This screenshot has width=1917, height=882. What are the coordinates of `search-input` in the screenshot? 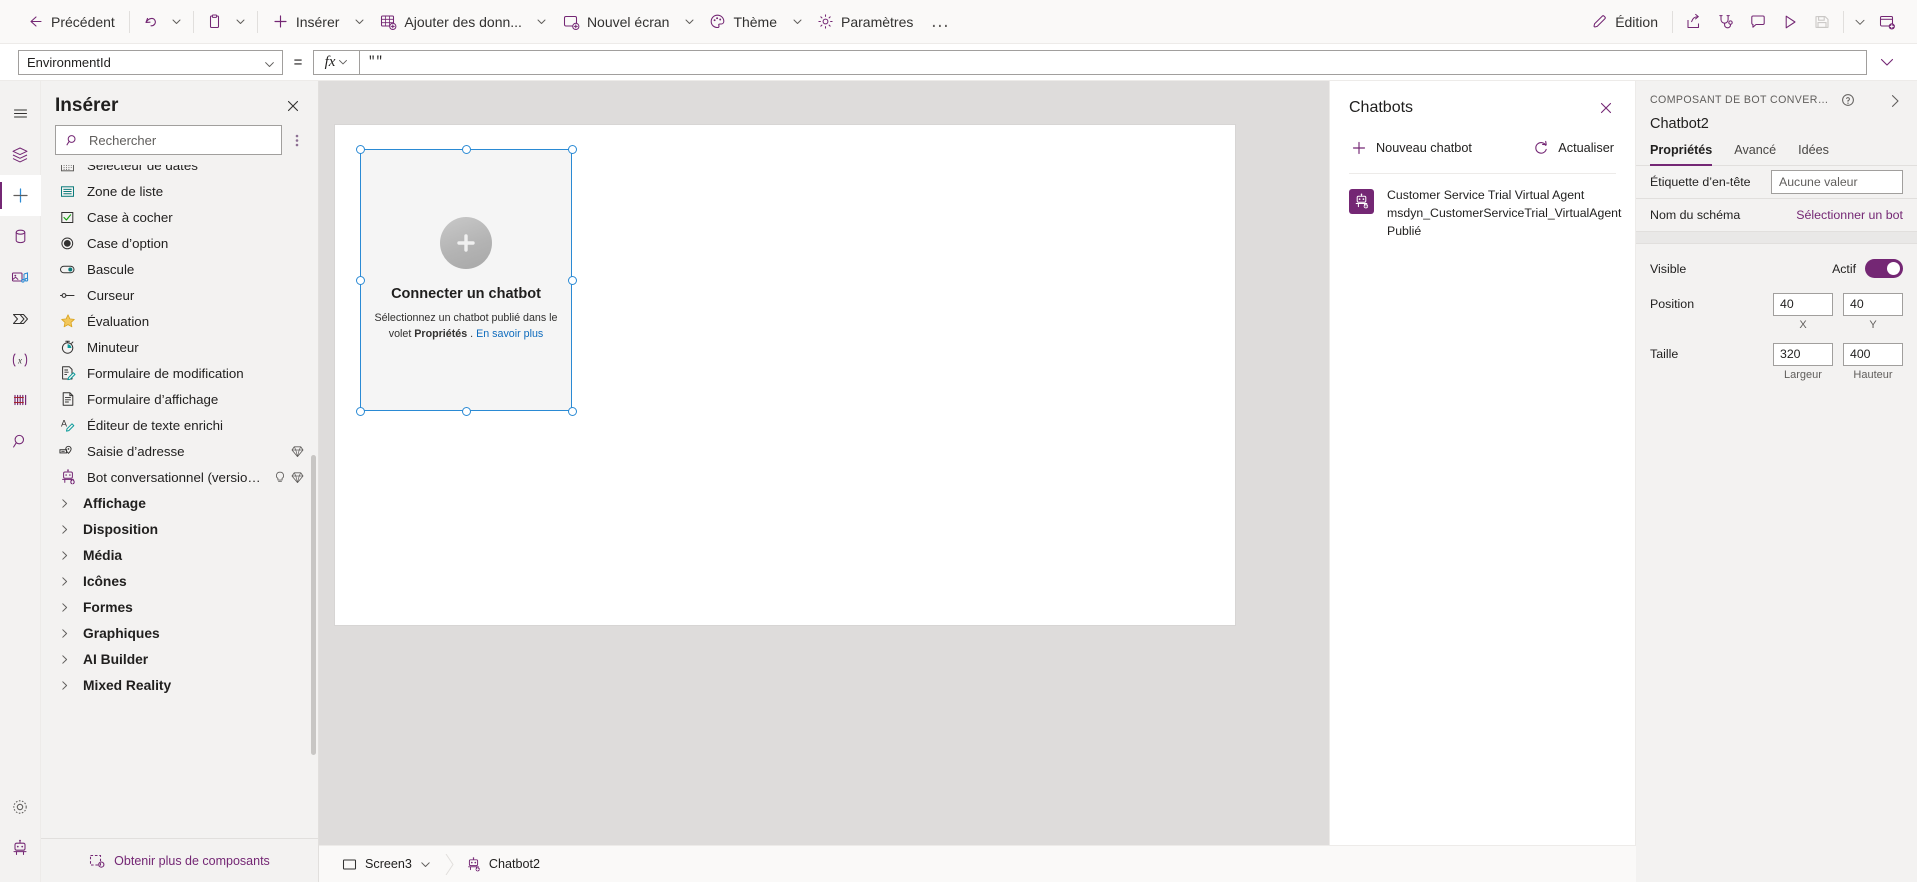 It's located at (179, 140).